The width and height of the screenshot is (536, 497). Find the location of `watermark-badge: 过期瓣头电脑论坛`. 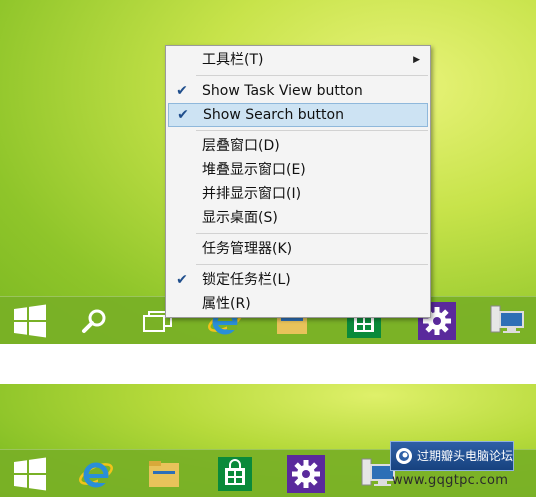

watermark-badge: 过期瓣头电脑论坛 is located at coordinates (452, 456).